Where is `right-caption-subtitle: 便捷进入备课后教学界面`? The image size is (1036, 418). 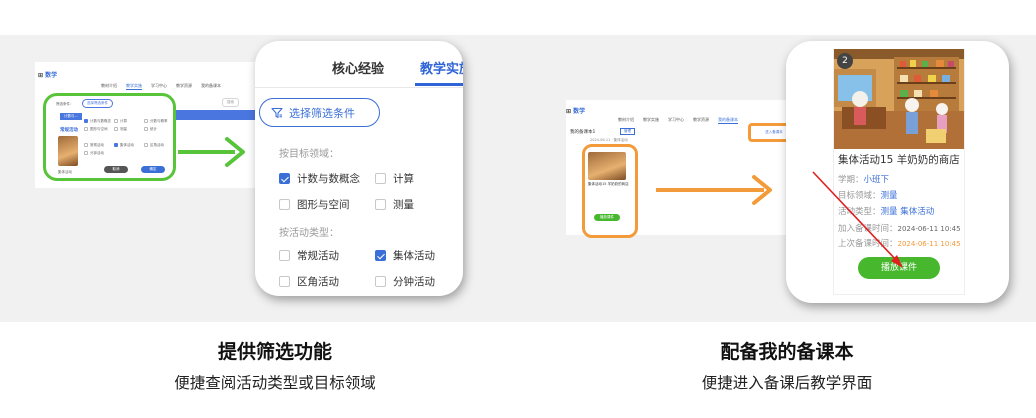
right-caption-subtitle: 便捷进入备课后教学界面 is located at coordinates (787, 383).